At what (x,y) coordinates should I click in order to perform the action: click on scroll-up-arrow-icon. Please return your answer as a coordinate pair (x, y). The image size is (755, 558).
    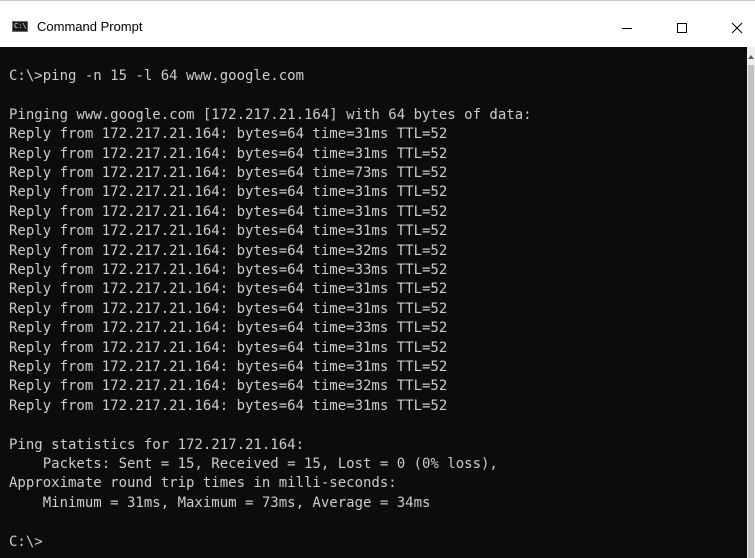
    Looking at the image, I should click on (751, 57).